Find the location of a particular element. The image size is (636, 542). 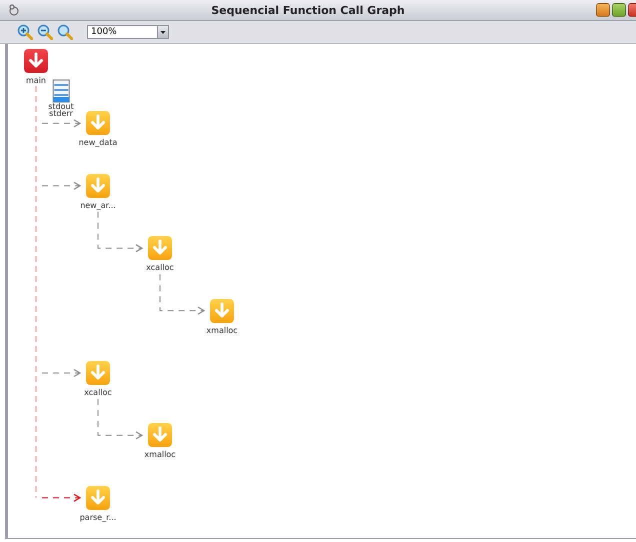

minimize-button is located at coordinates (603, 10).